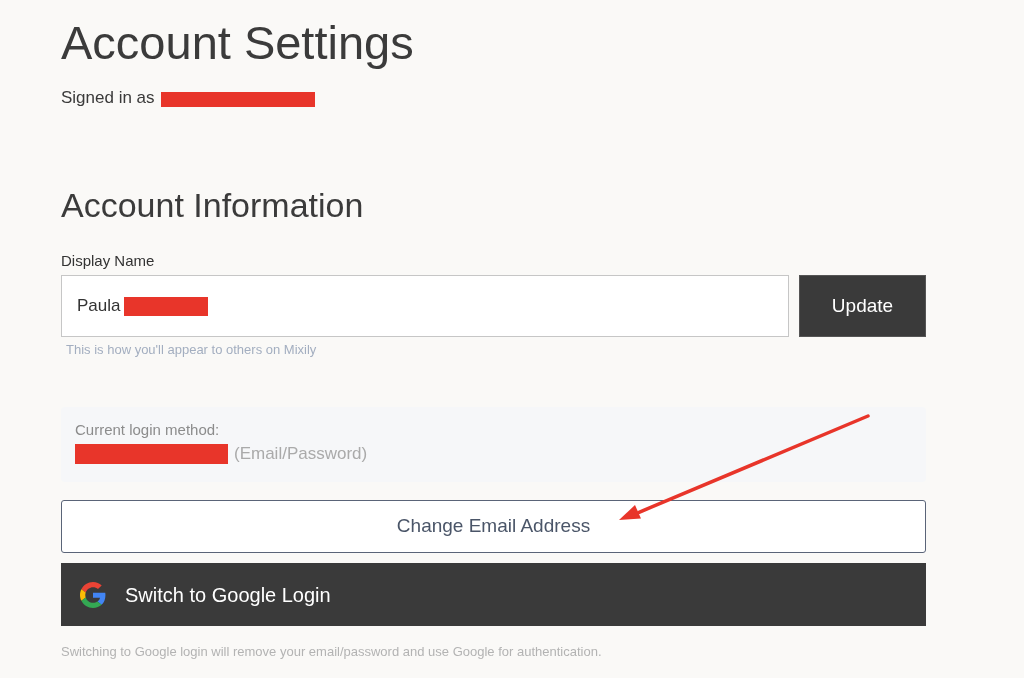  What do you see at coordinates (108, 98) in the screenshot?
I see `signed-in-label: Signed in as` at bounding box center [108, 98].